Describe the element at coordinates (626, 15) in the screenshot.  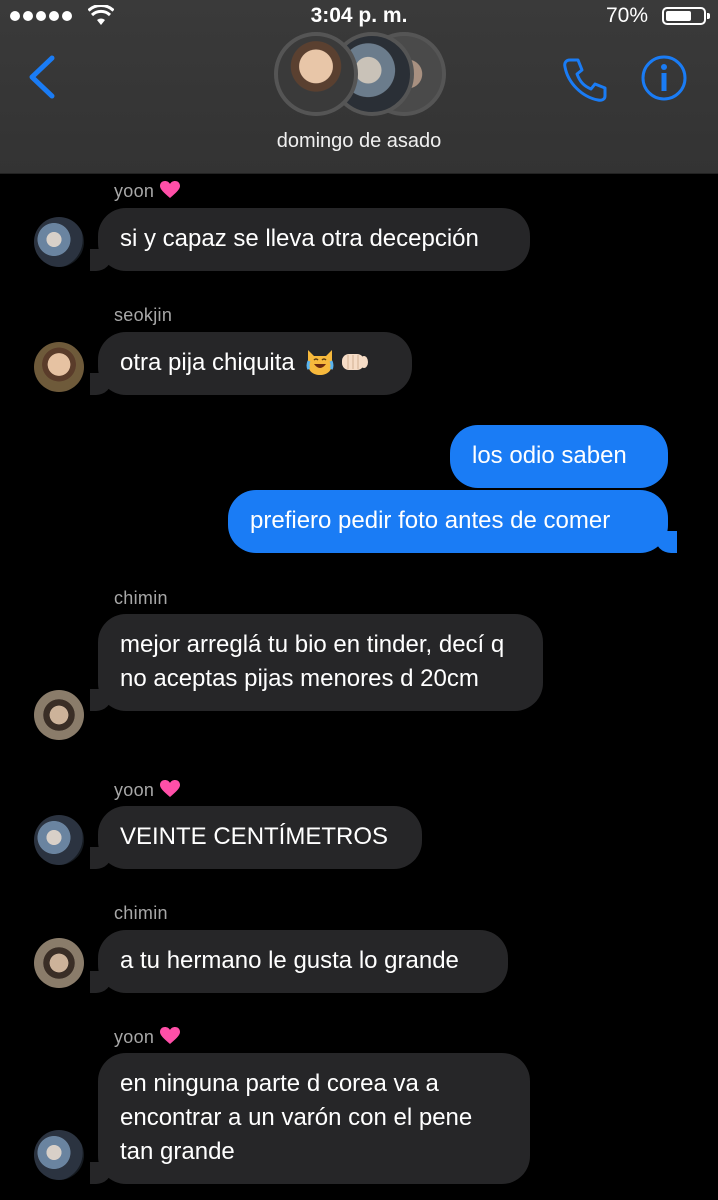
I see `battery-percent: 70%` at that location.